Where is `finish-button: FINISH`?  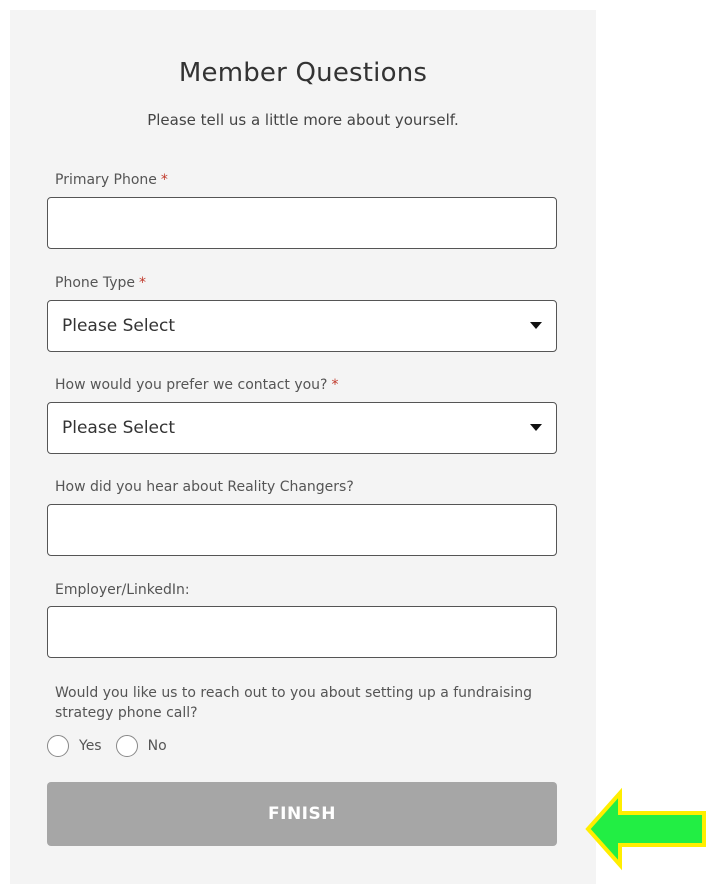 finish-button: FINISH is located at coordinates (302, 814).